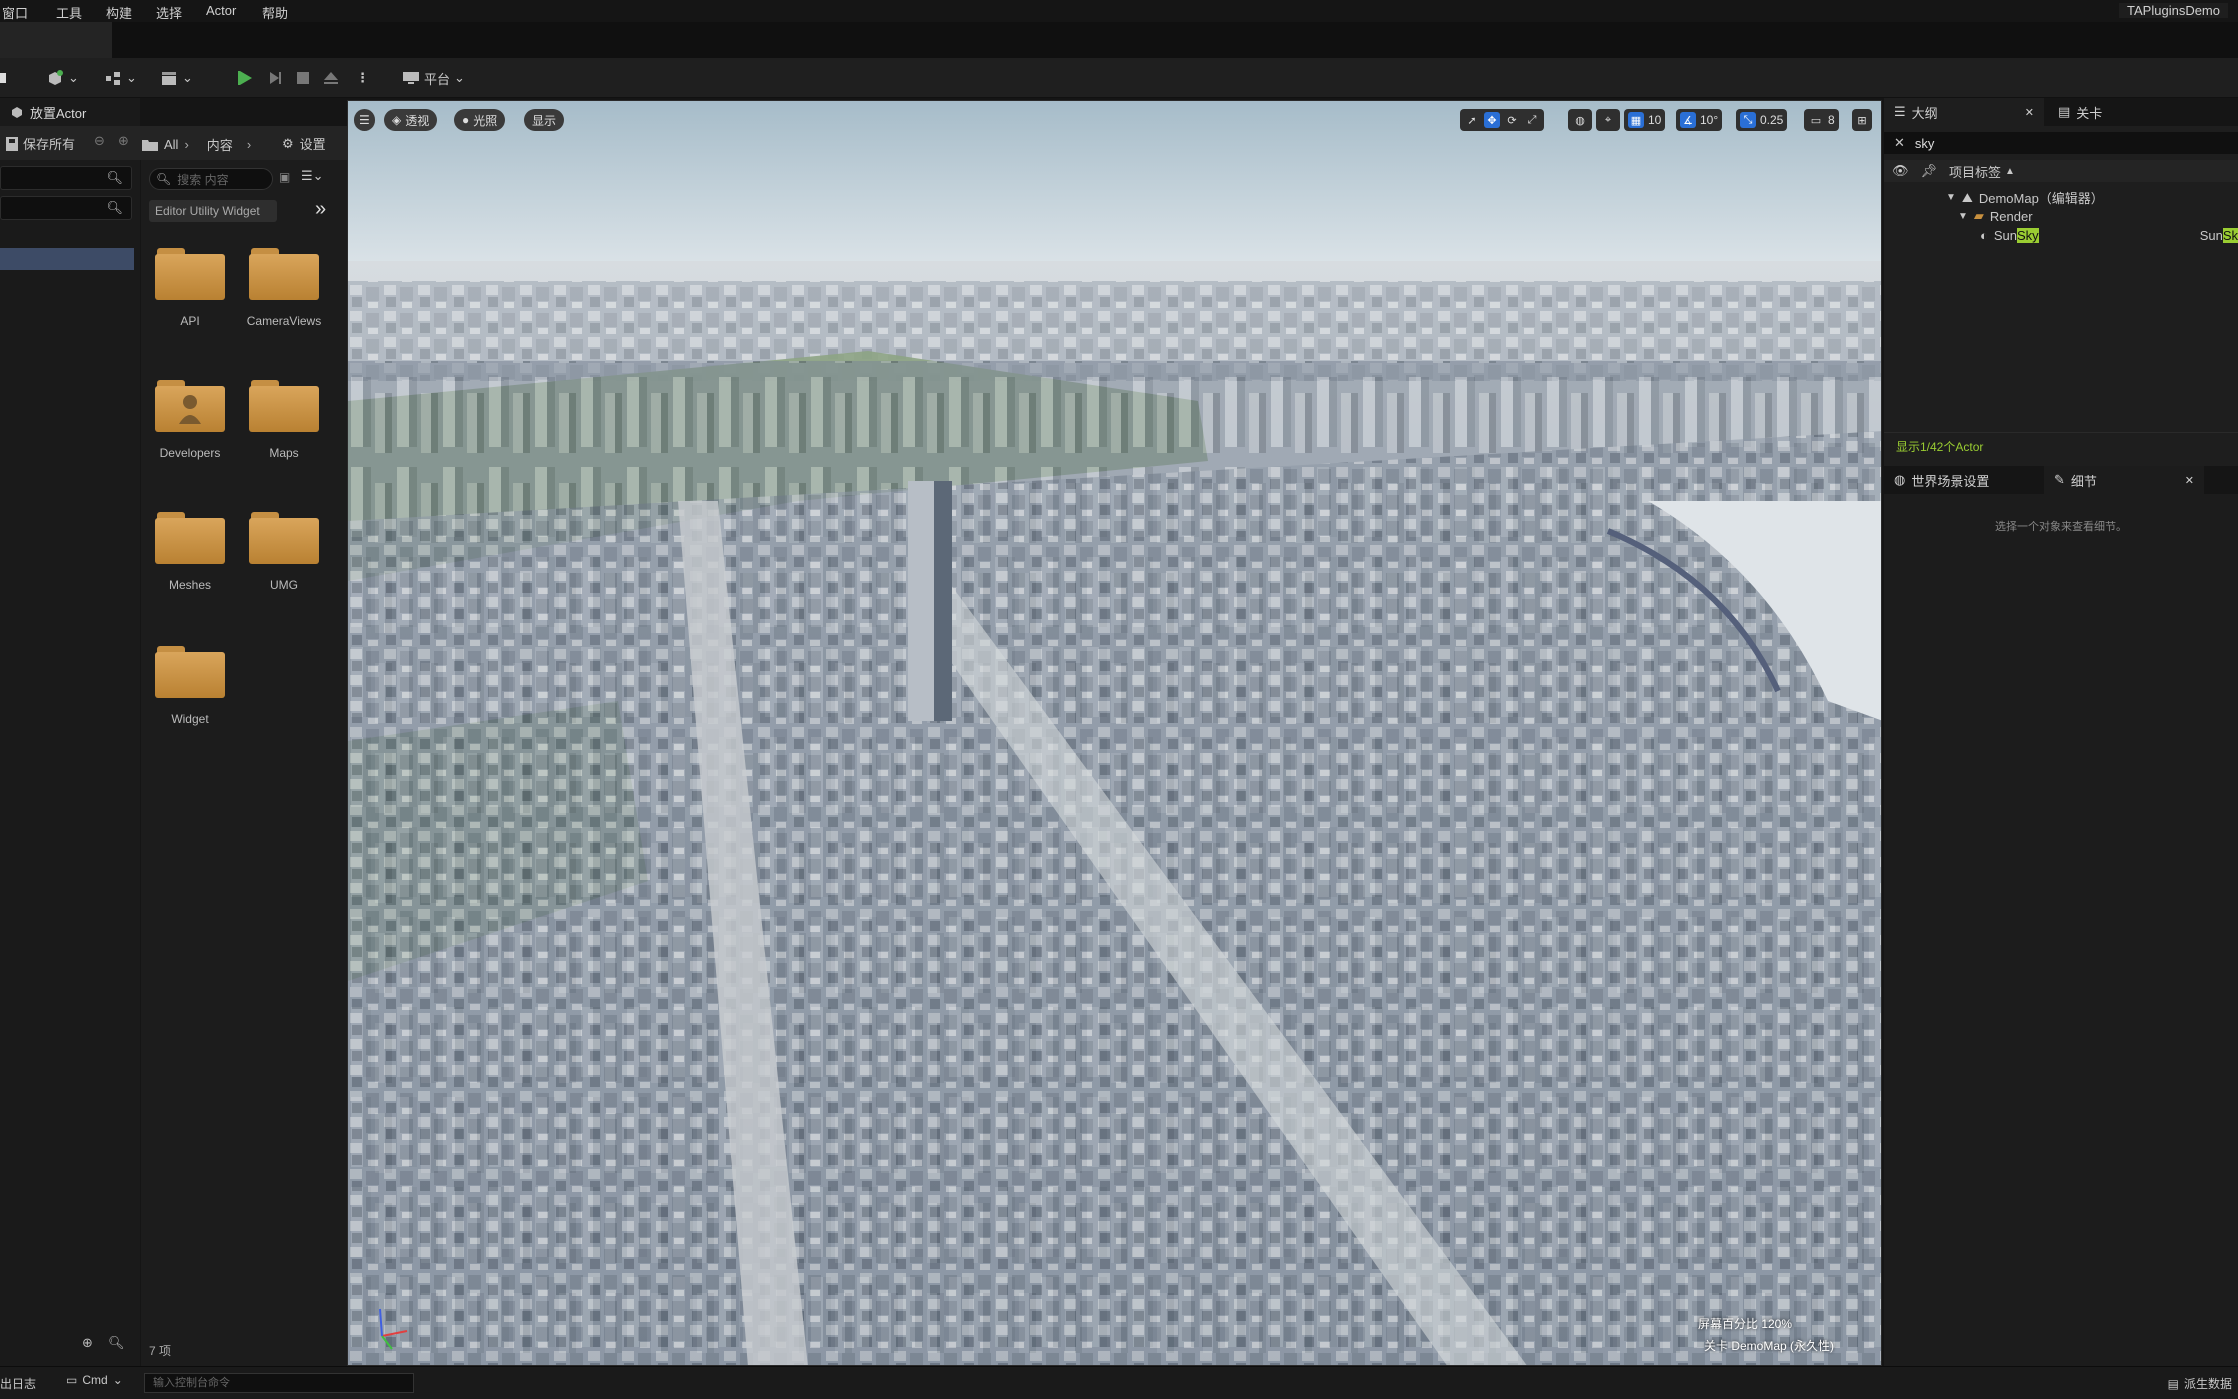  What do you see at coordinates (220, 144) in the screenshot?
I see `breadcrumb-content: 内容` at bounding box center [220, 144].